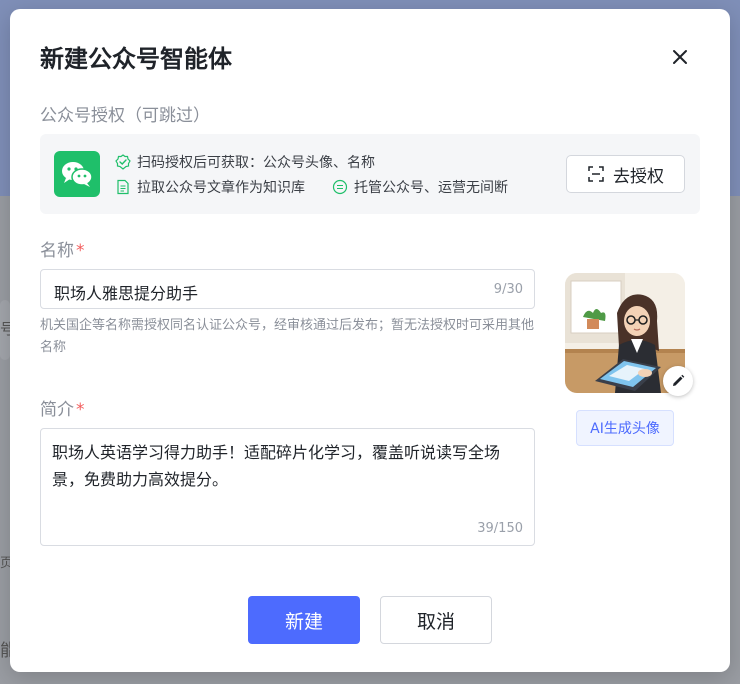 The width and height of the screenshot is (740, 684). What do you see at coordinates (123, 162) in the screenshot?
I see `verified-check-icon` at bounding box center [123, 162].